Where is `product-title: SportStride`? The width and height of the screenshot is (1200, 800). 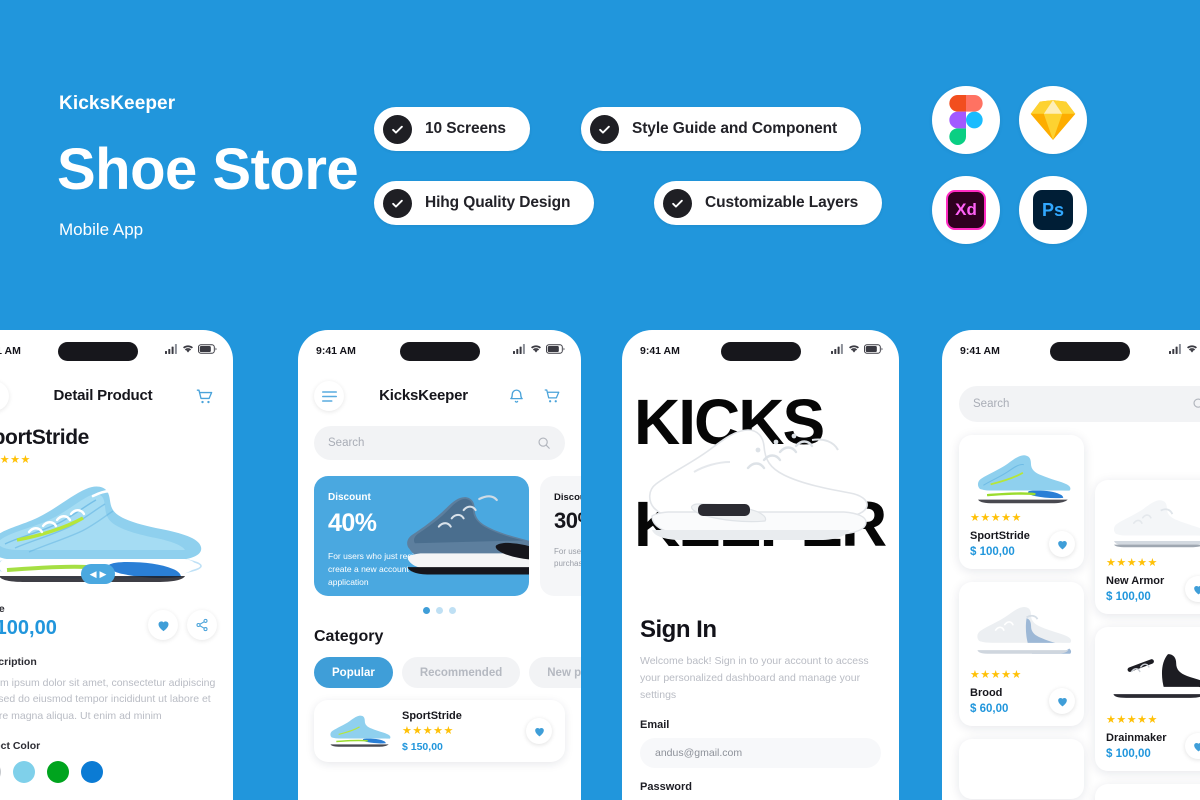 product-title: SportStride is located at coordinates (44, 437).